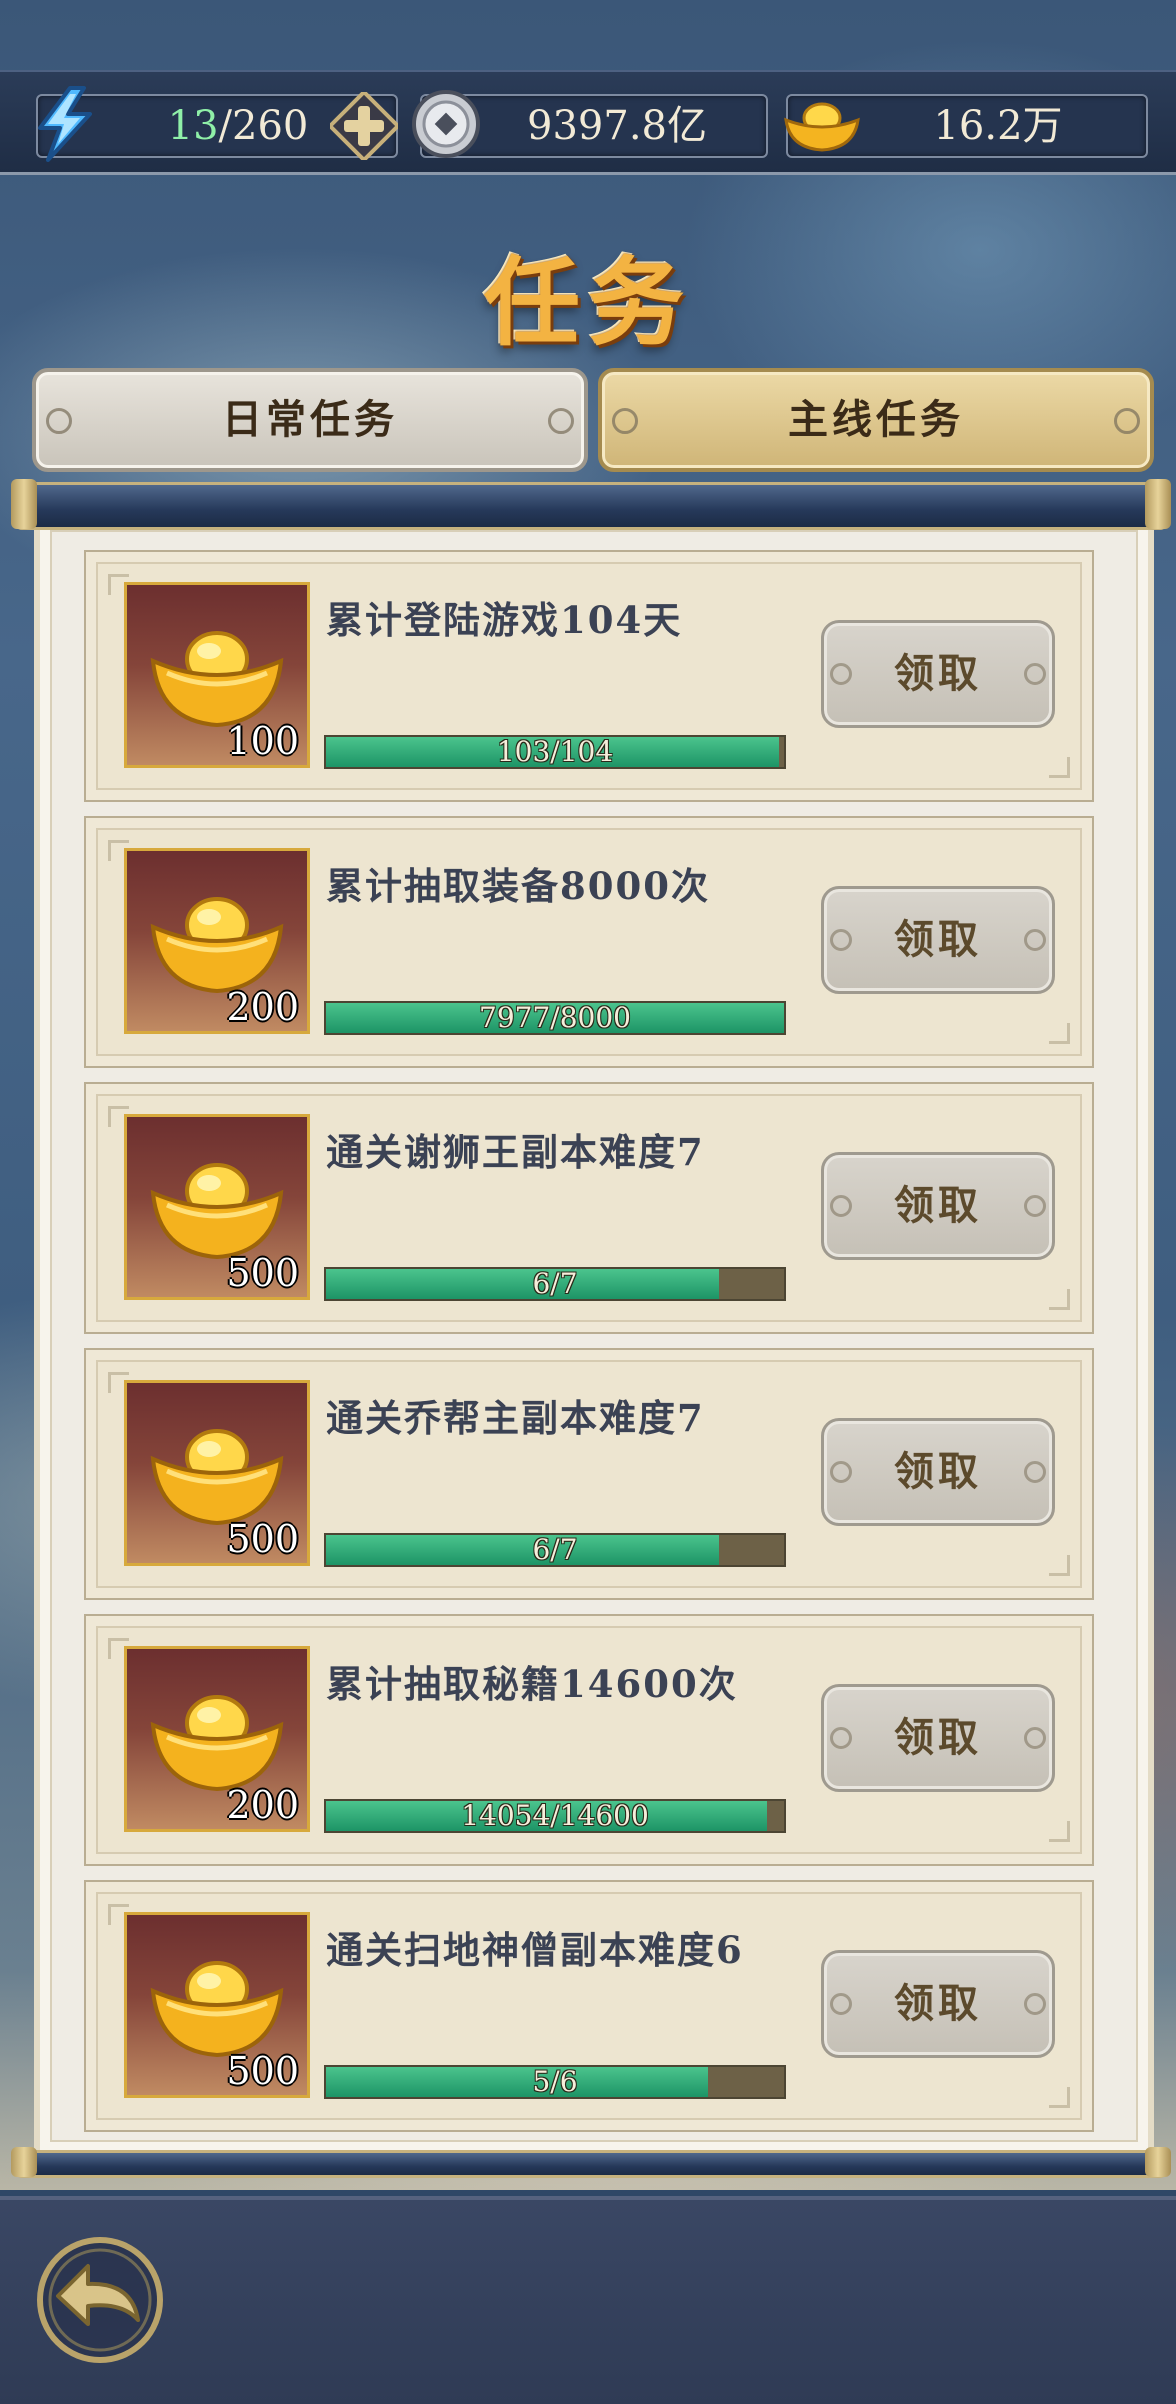 This screenshot has width=1176, height=2404. I want to click on progress-bar: 7977/8000, so click(555, 1018).